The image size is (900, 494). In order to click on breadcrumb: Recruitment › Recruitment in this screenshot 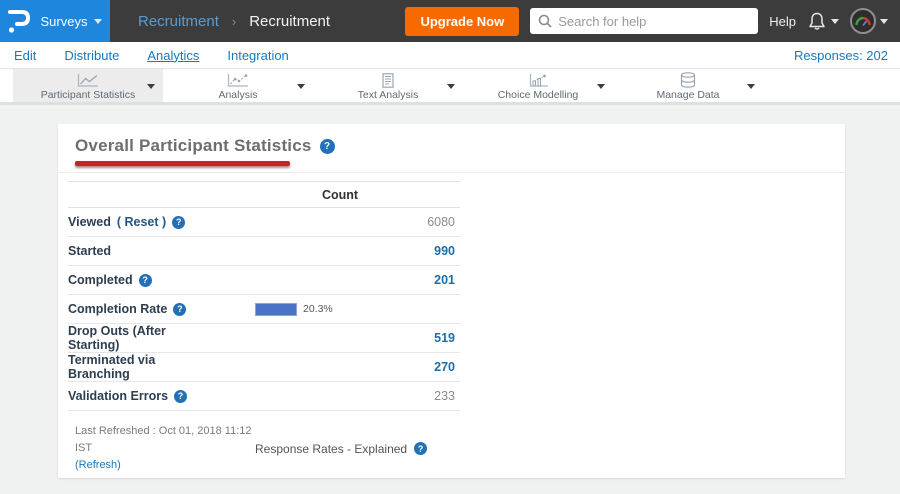, I will do `click(234, 21)`.